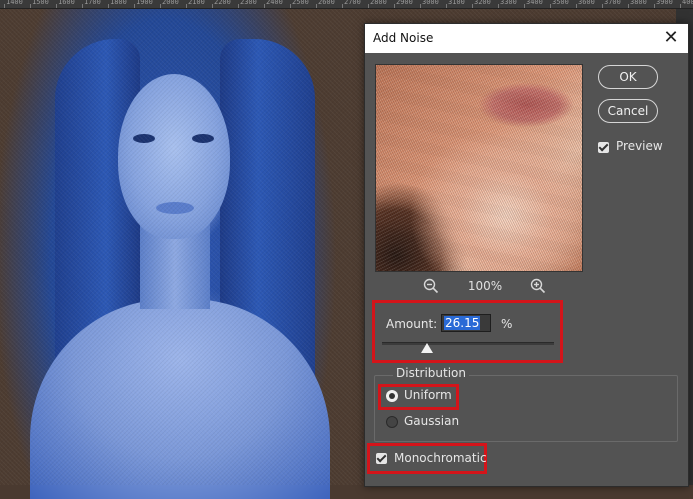  Describe the element at coordinates (431, 373) in the screenshot. I see `distribution-legend: Distribution` at that location.